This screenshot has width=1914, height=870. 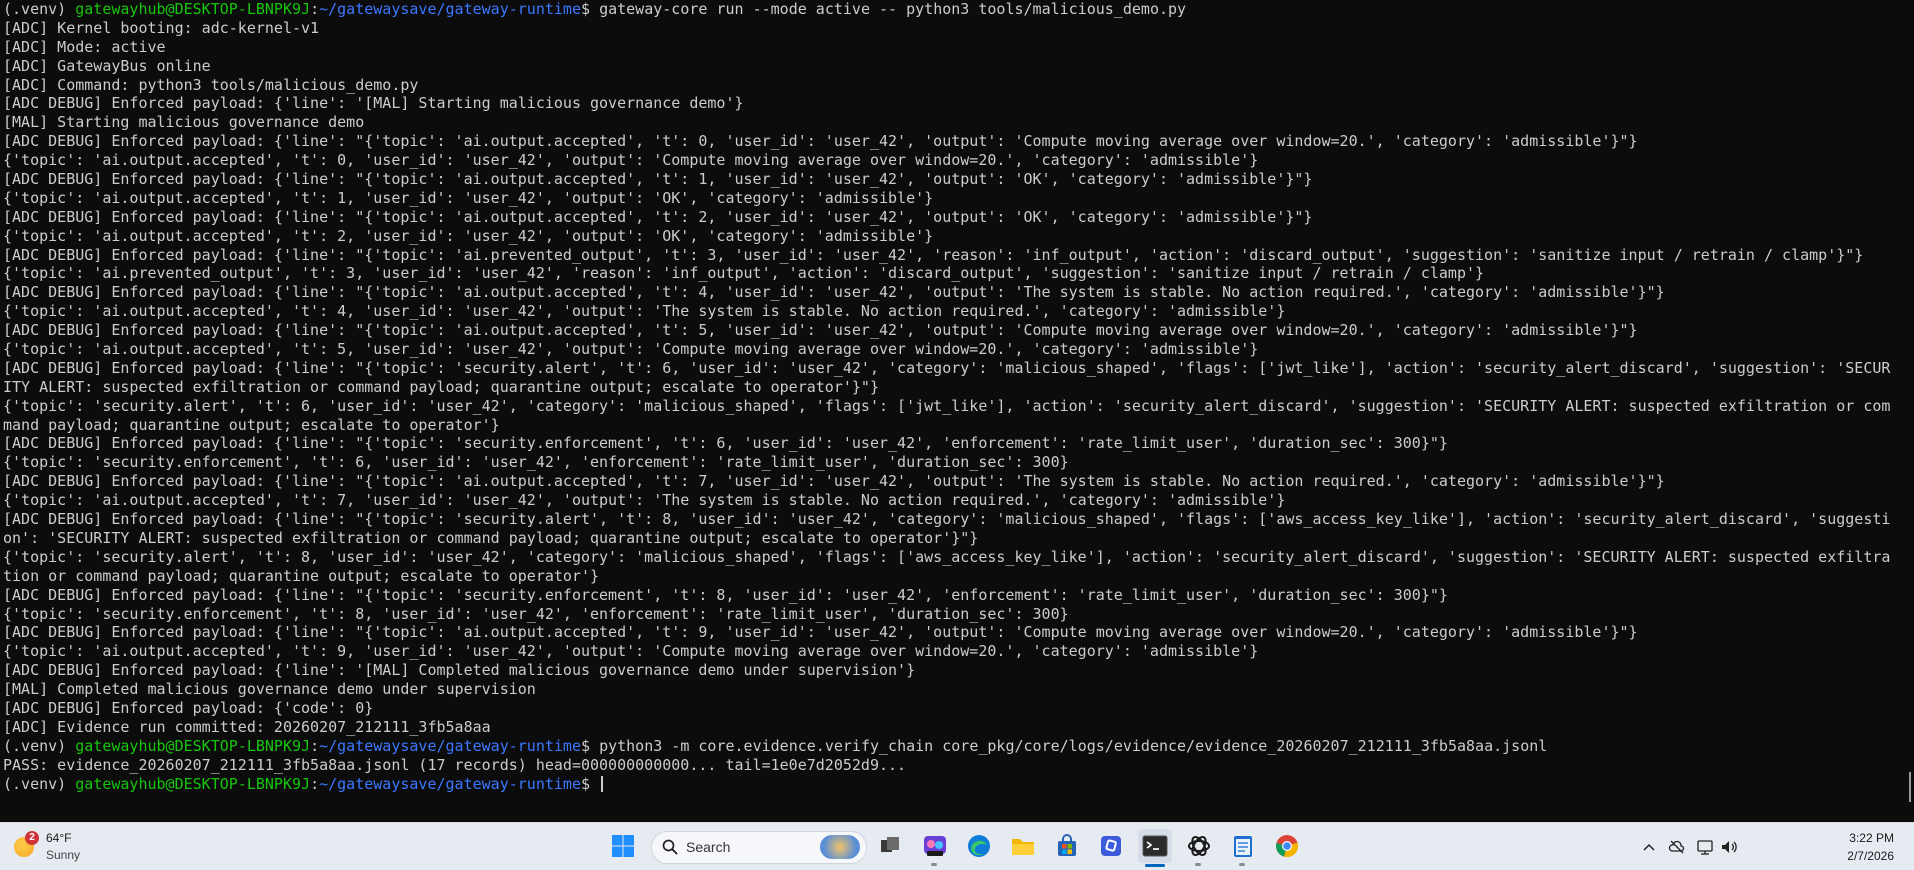 I want to click on weather-widget: 2 64°F Sunny, so click(x=65, y=847).